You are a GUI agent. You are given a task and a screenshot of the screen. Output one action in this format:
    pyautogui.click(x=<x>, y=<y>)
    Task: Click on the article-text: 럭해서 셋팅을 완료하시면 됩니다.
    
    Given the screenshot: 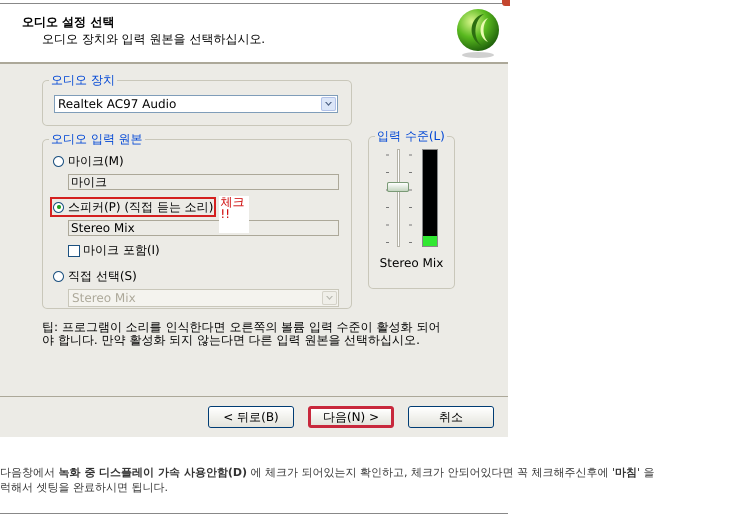 What is the action you would take?
    pyautogui.click(x=84, y=487)
    